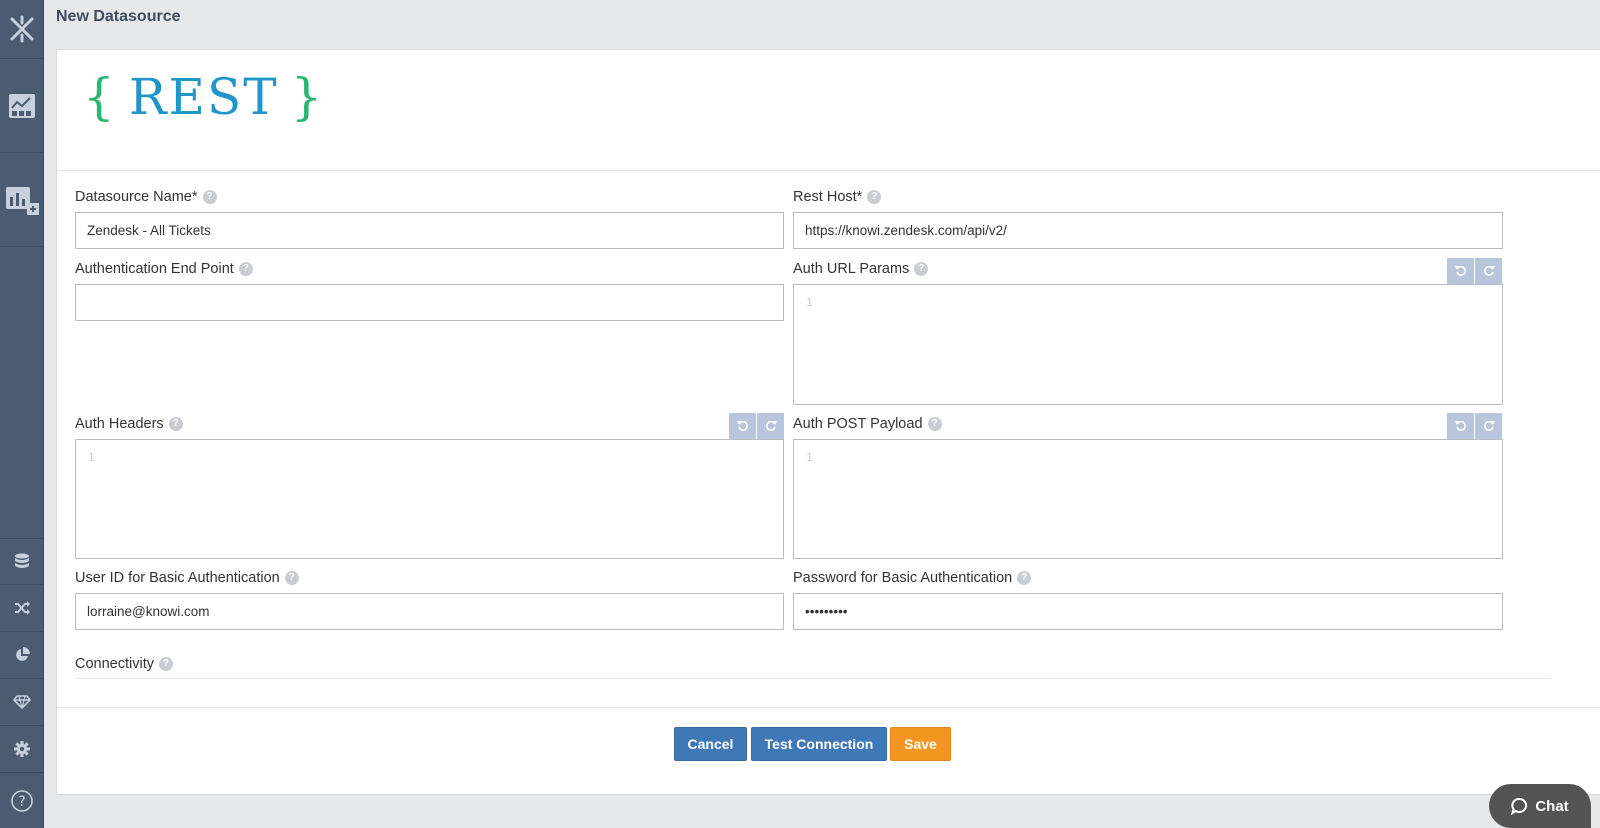  Describe the element at coordinates (100, 97) in the screenshot. I see `logo-open-brace: {` at that location.